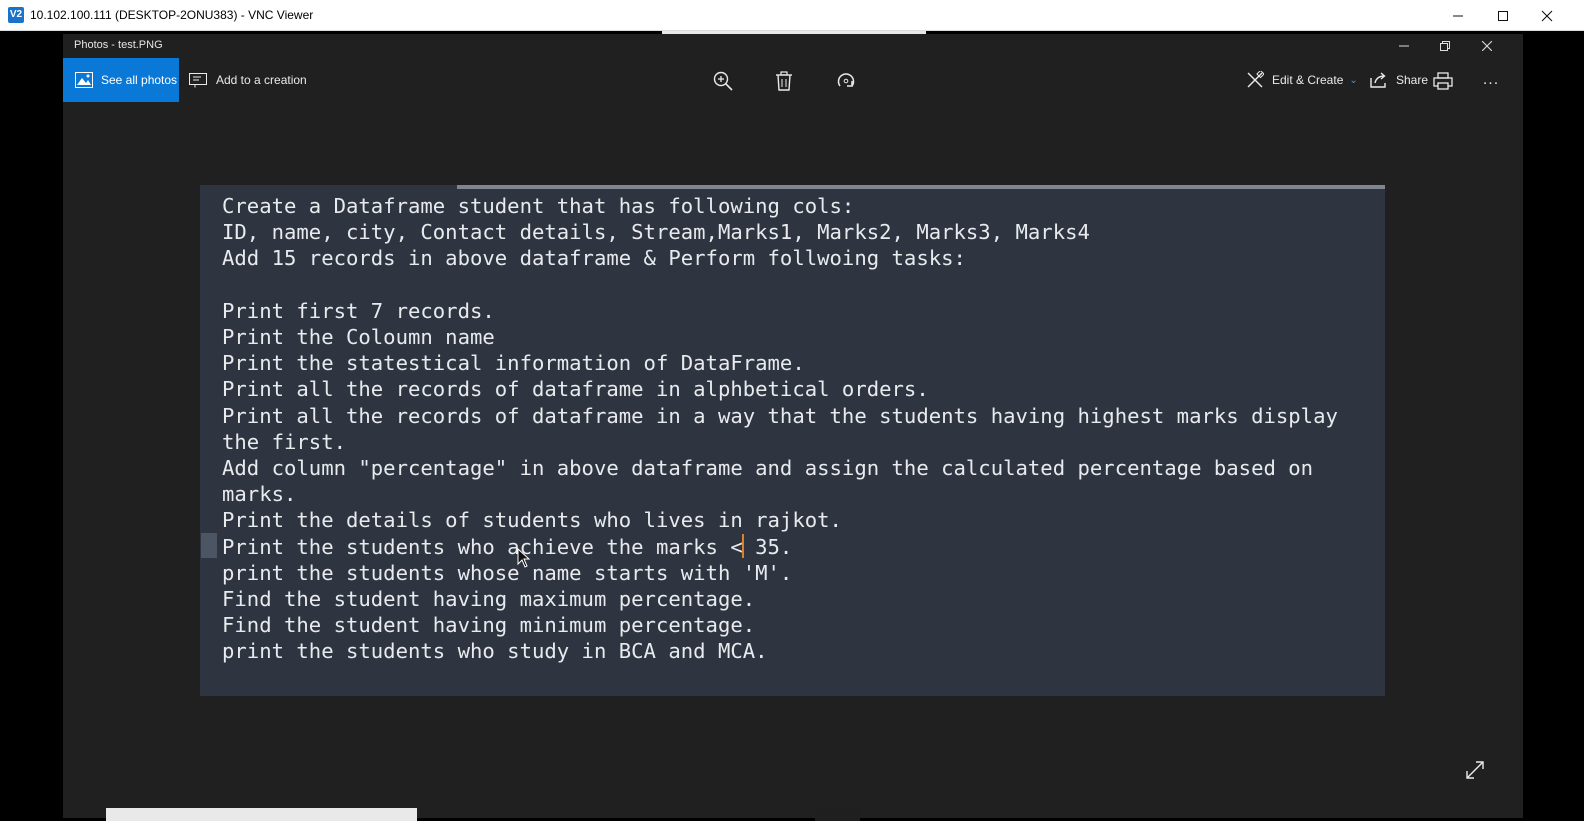  What do you see at coordinates (743, 546) in the screenshot?
I see `text-cursor` at bounding box center [743, 546].